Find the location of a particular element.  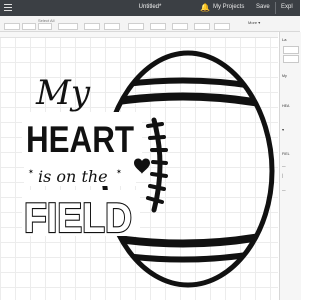

layers-panel: La My HEA ♥ FIEL — │ — is located at coordinates (290, 166).